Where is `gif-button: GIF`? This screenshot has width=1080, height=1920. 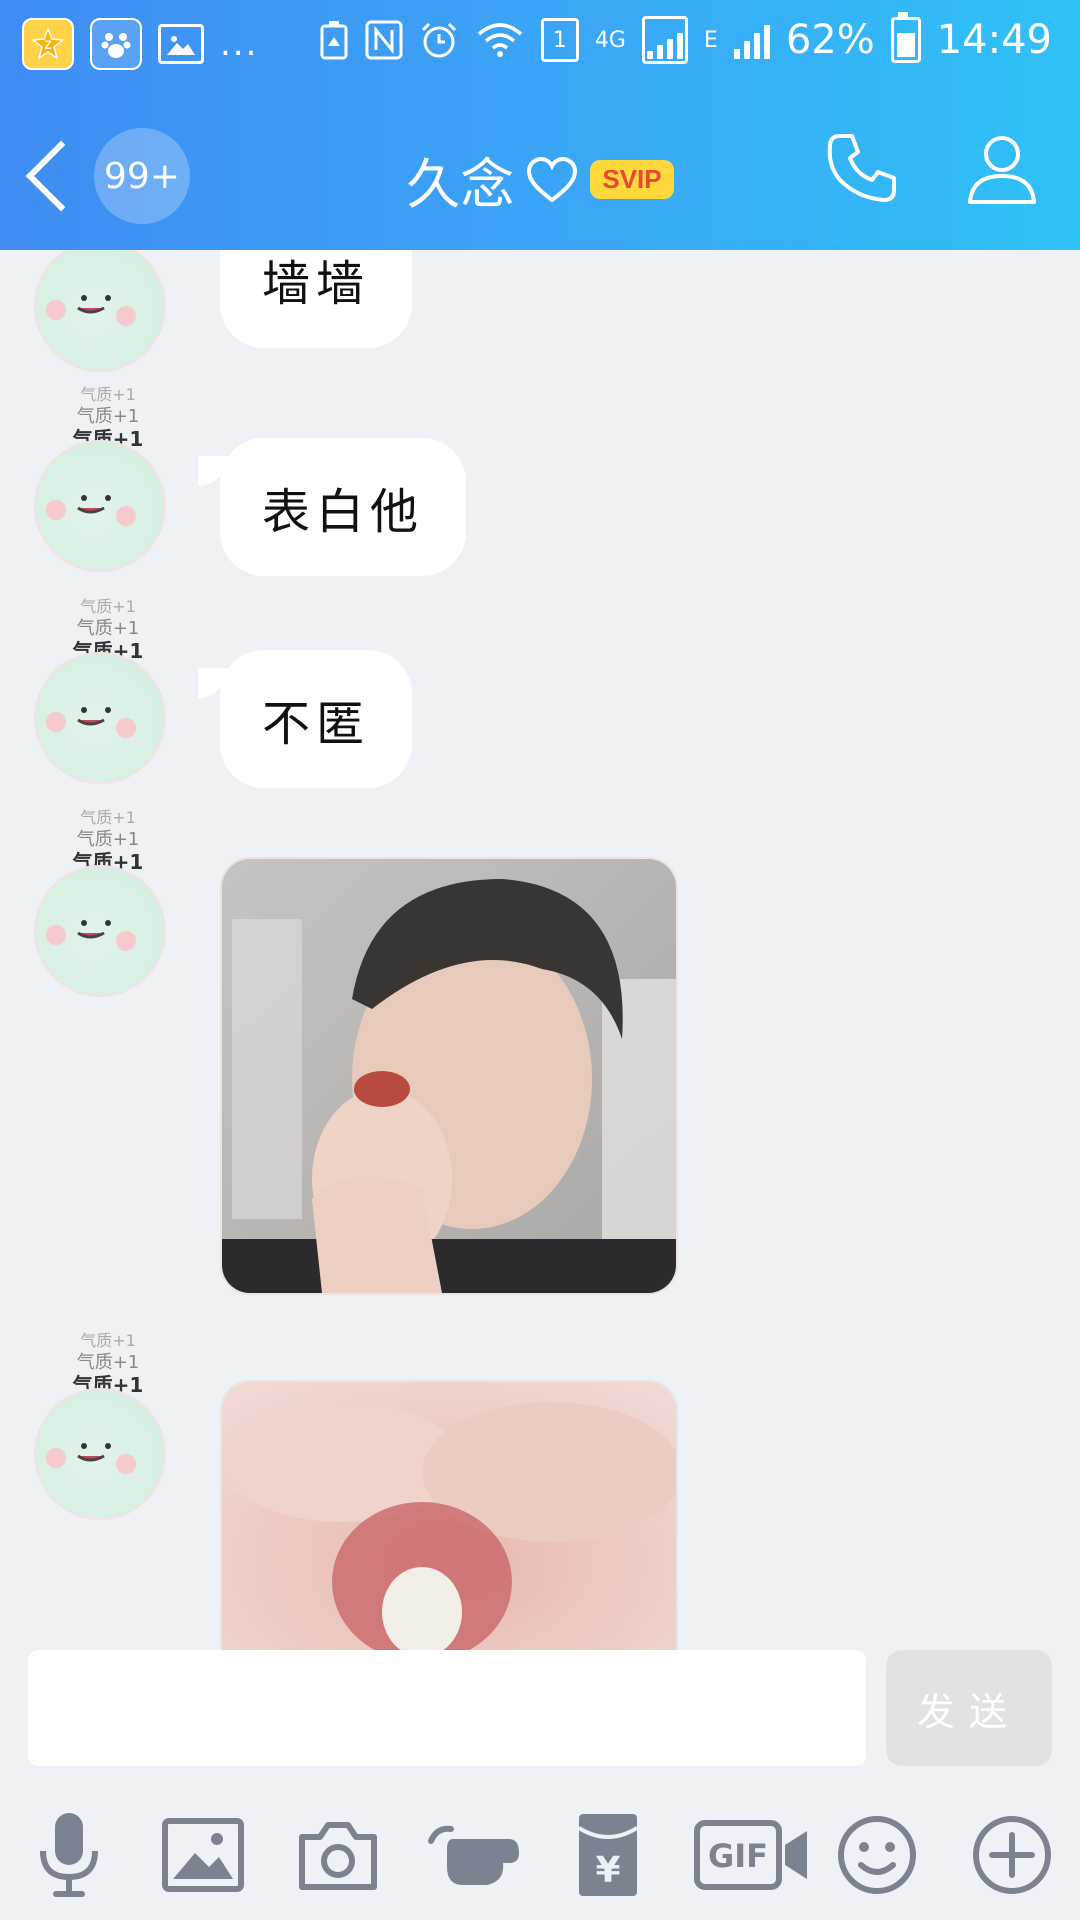
gif-button: GIF is located at coordinates (753, 1855).